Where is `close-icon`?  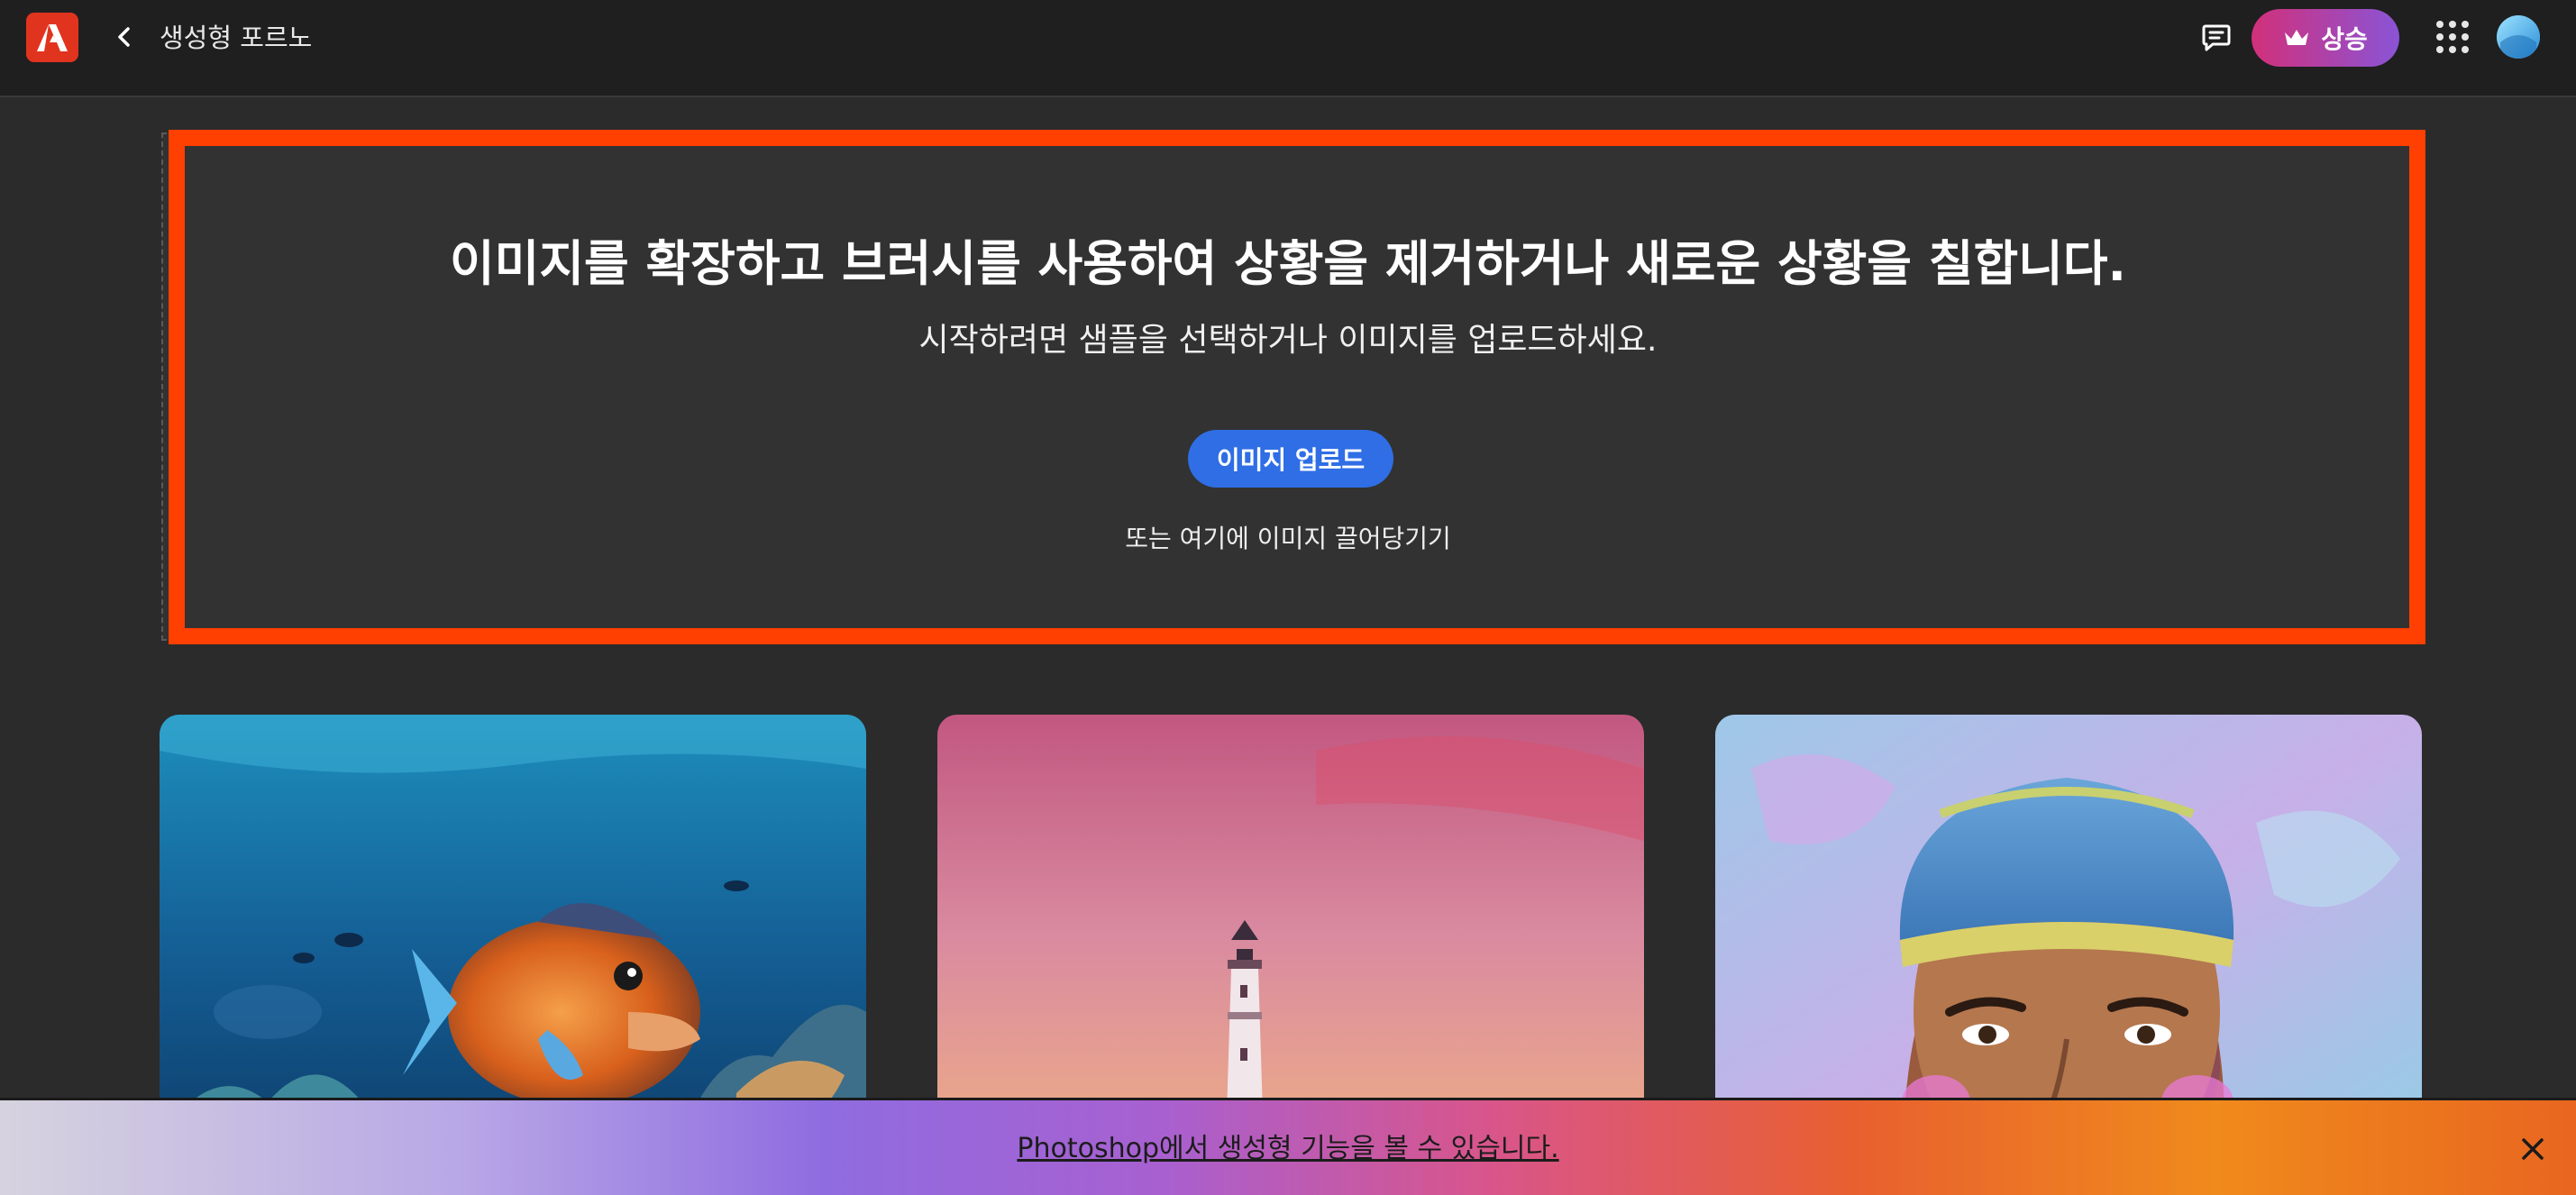 close-icon is located at coordinates (2533, 1149).